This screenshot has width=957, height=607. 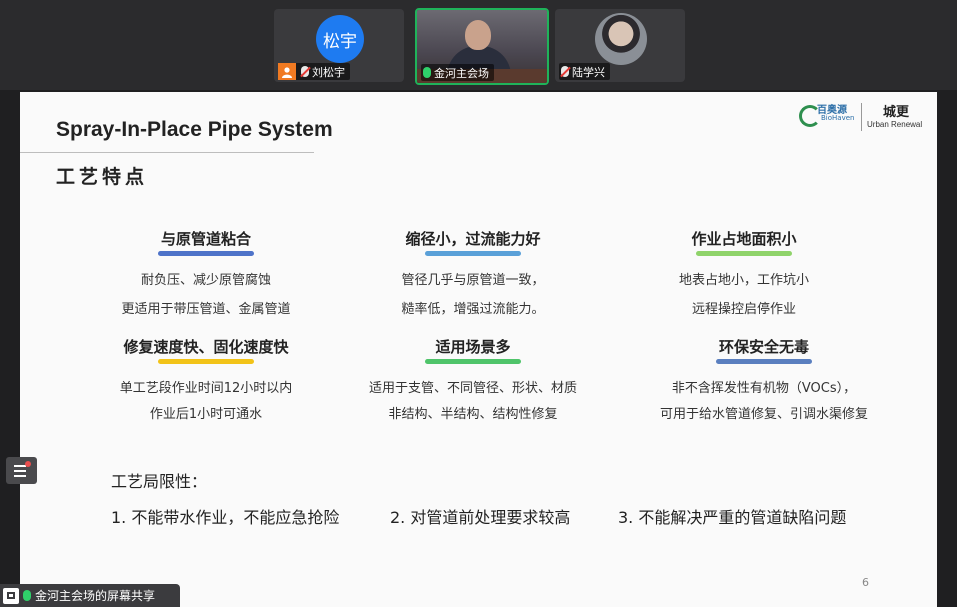 What do you see at coordinates (11, 595) in the screenshot?
I see `screen-share-icon` at bounding box center [11, 595].